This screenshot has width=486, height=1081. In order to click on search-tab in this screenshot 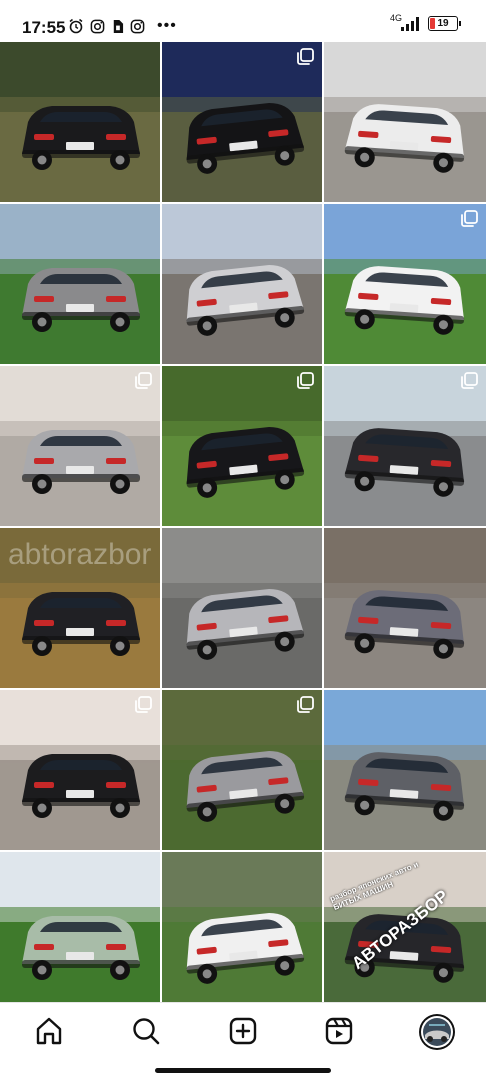, I will do `click(146, 1031)`.